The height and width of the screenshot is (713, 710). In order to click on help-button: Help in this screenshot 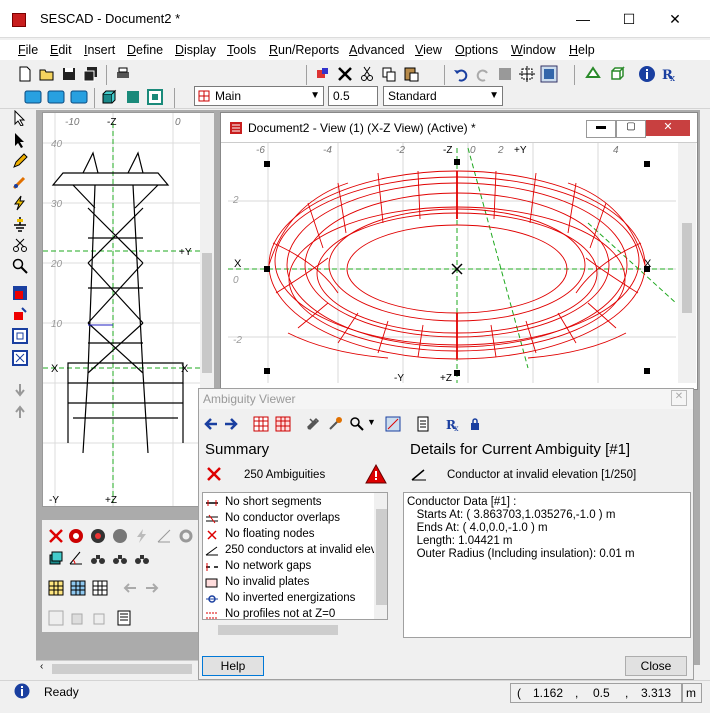, I will do `click(233, 666)`.